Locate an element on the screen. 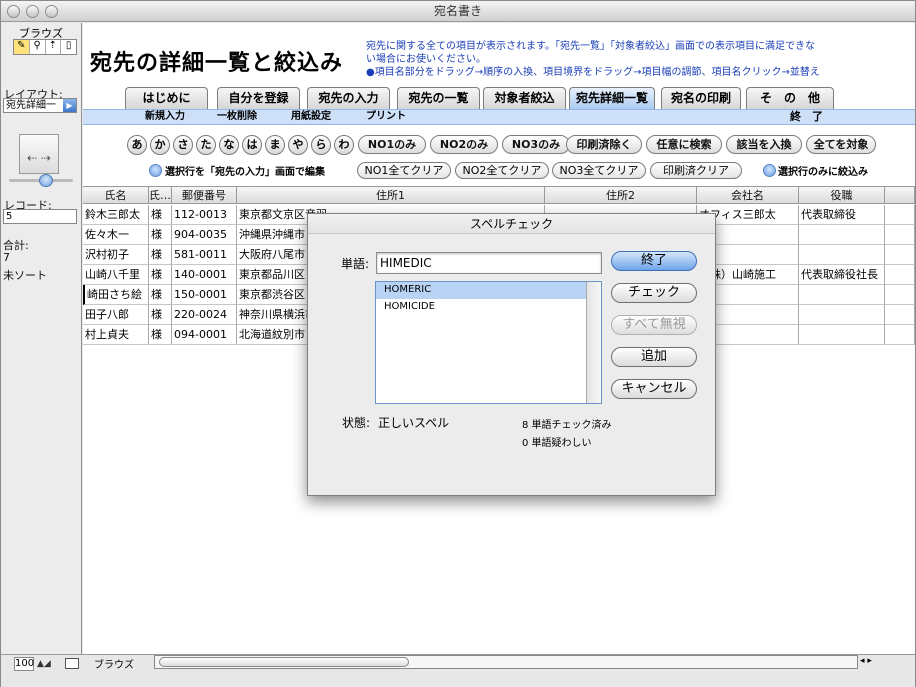 This screenshot has width=916, height=687. done-button: 終了 is located at coordinates (654, 261).